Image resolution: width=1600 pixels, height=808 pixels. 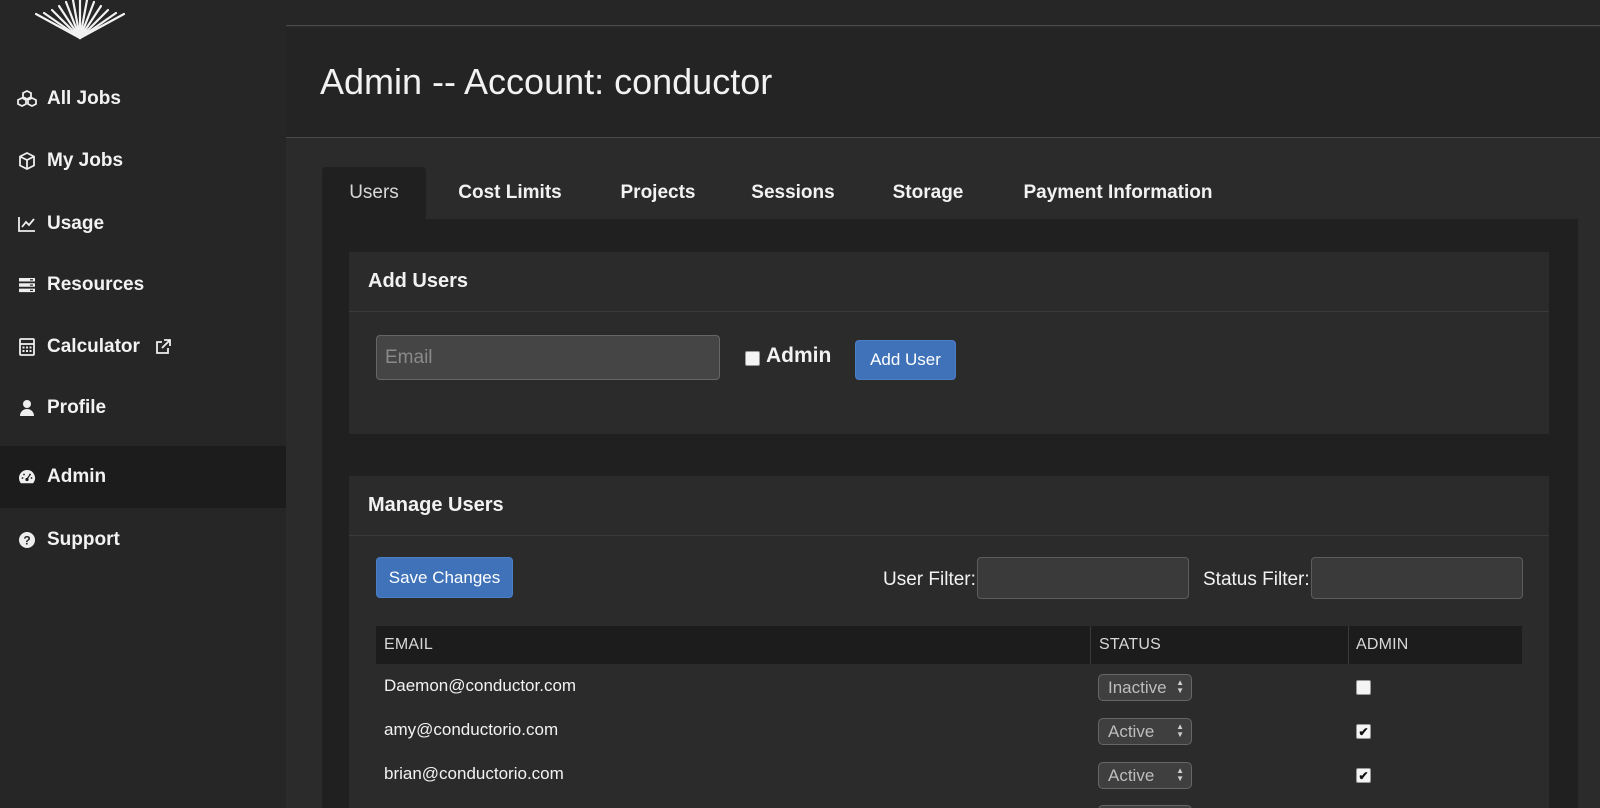 I want to click on status-filter-label: Status Filter:, so click(x=1256, y=579).